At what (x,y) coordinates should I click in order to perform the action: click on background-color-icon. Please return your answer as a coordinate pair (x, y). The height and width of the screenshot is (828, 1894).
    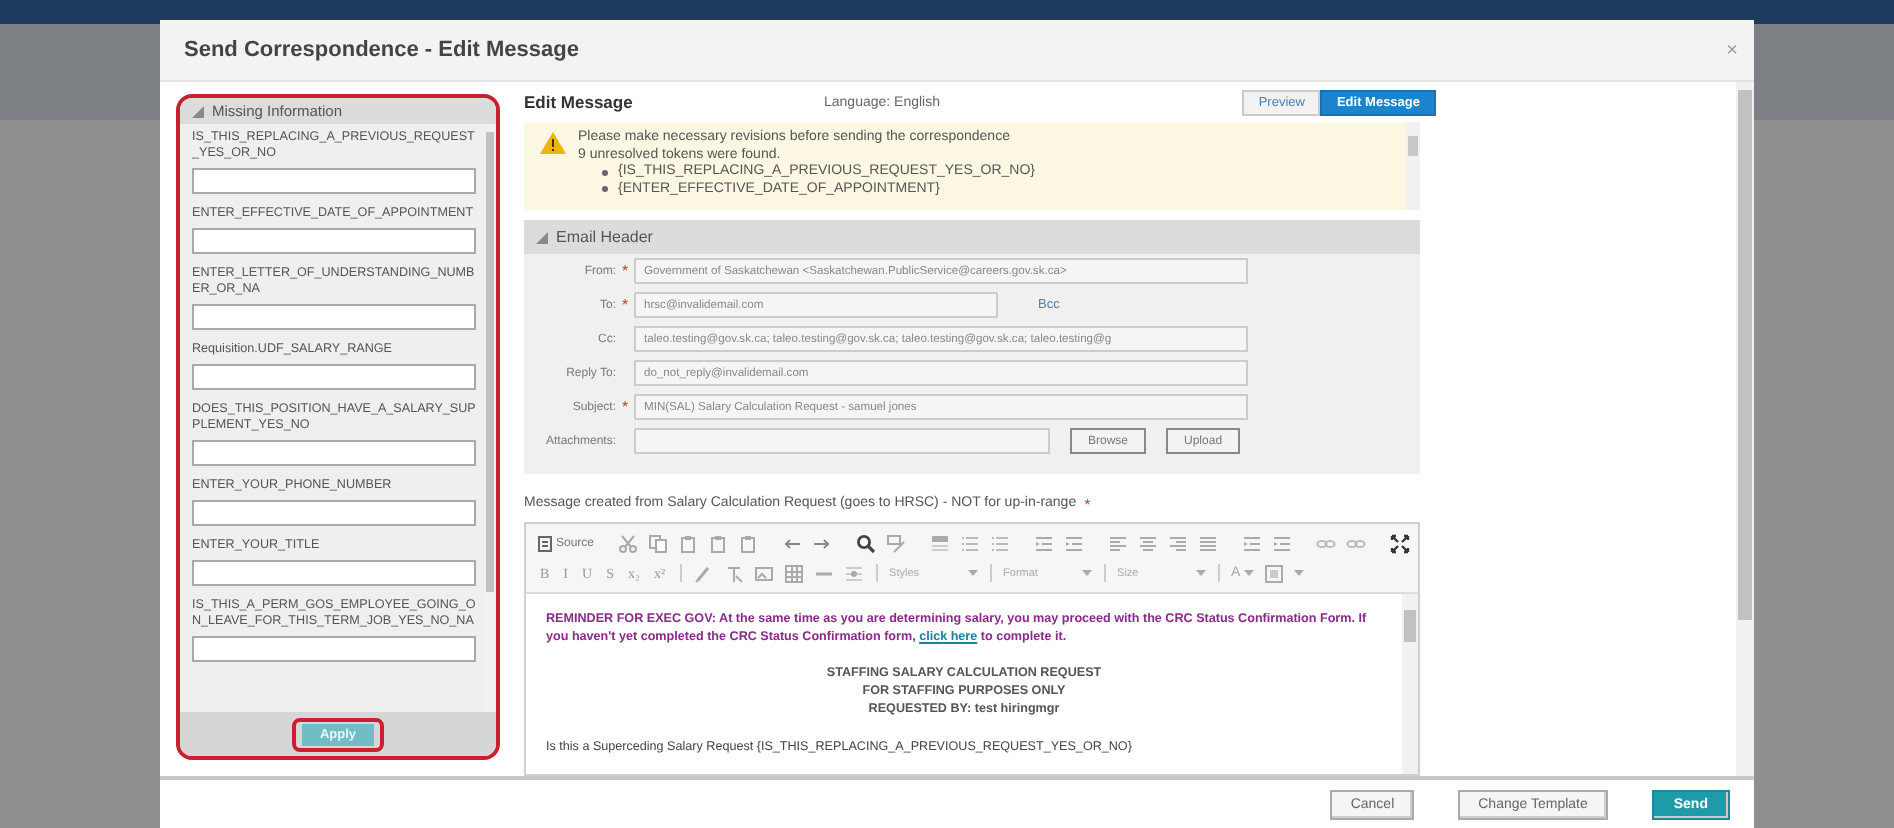
    Looking at the image, I should click on (1274, 573).